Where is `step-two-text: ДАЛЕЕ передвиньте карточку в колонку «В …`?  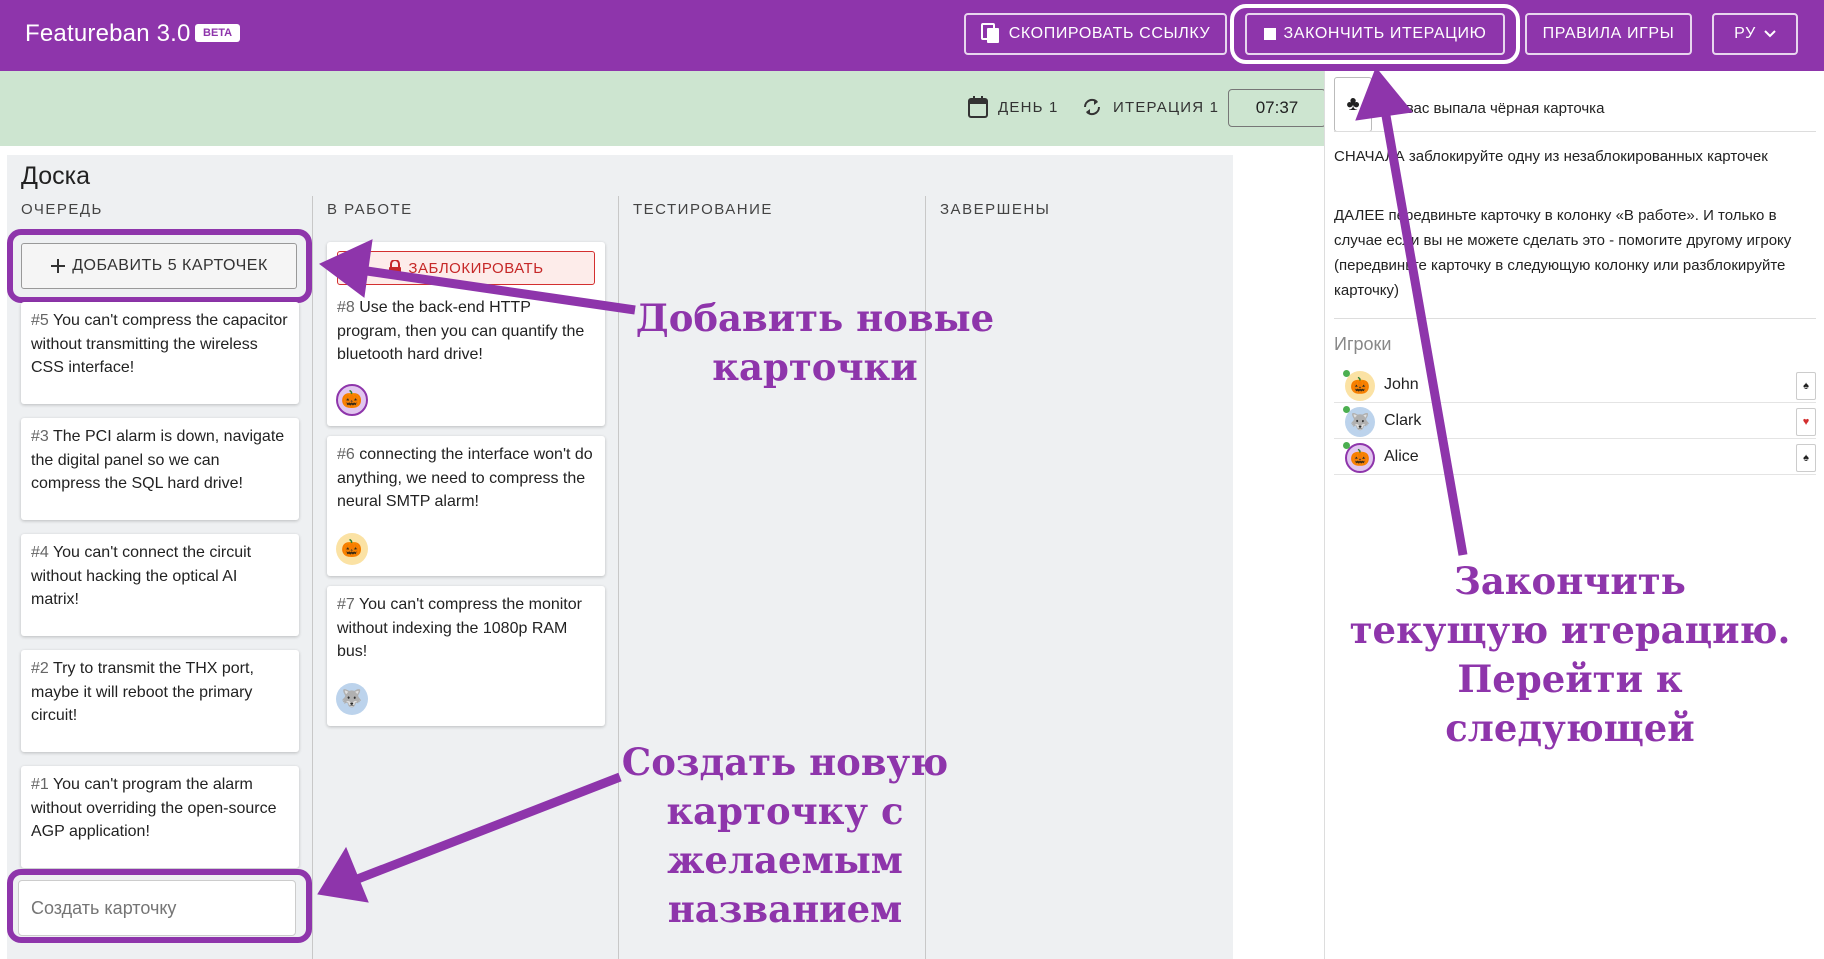 step-two-text: ДАЛЕЕ передвиньте карточку в колонку «В … is located at coordinates (1563, 253).